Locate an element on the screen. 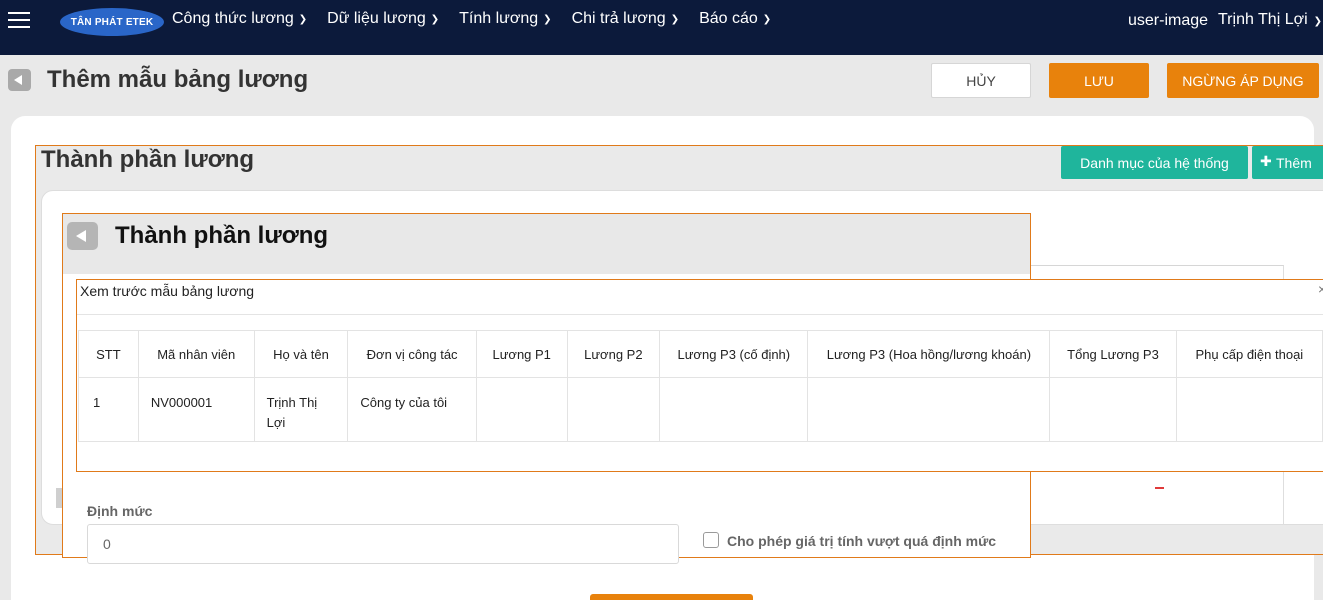  allow-exceed-label: Cho phép giá trị tính vượt quá định mức is located at coordinates (862, 541).